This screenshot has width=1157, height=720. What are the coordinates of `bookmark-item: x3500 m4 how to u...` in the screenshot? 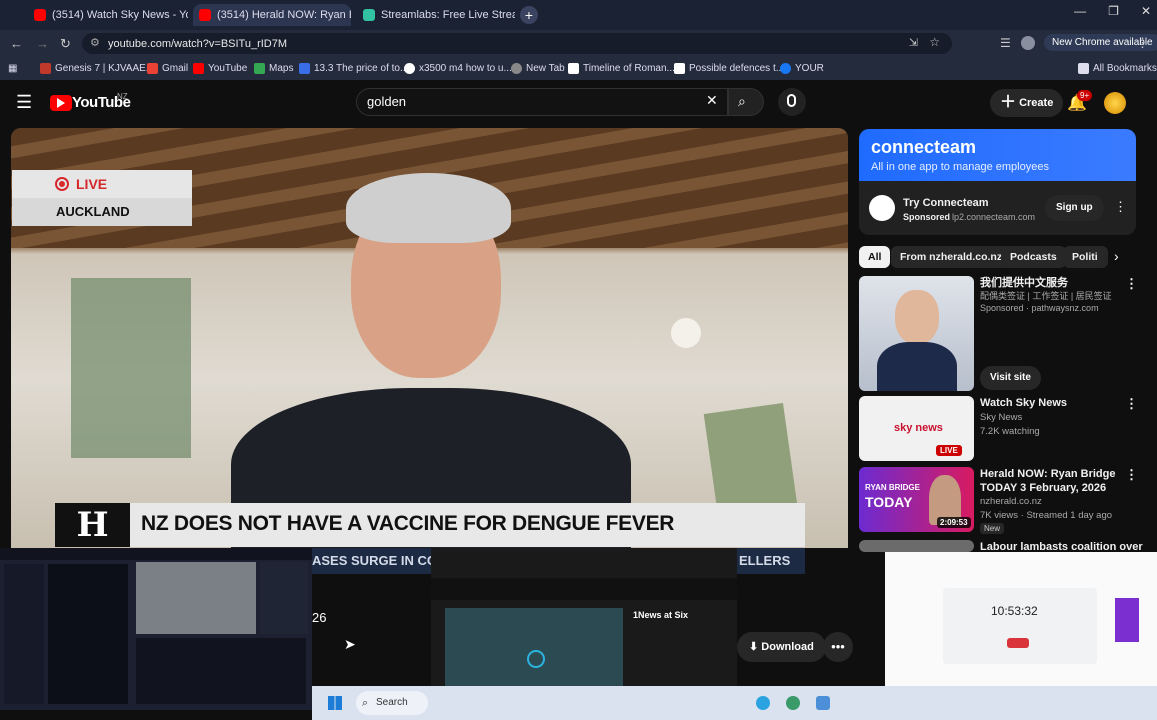 It's located at (458, 68).